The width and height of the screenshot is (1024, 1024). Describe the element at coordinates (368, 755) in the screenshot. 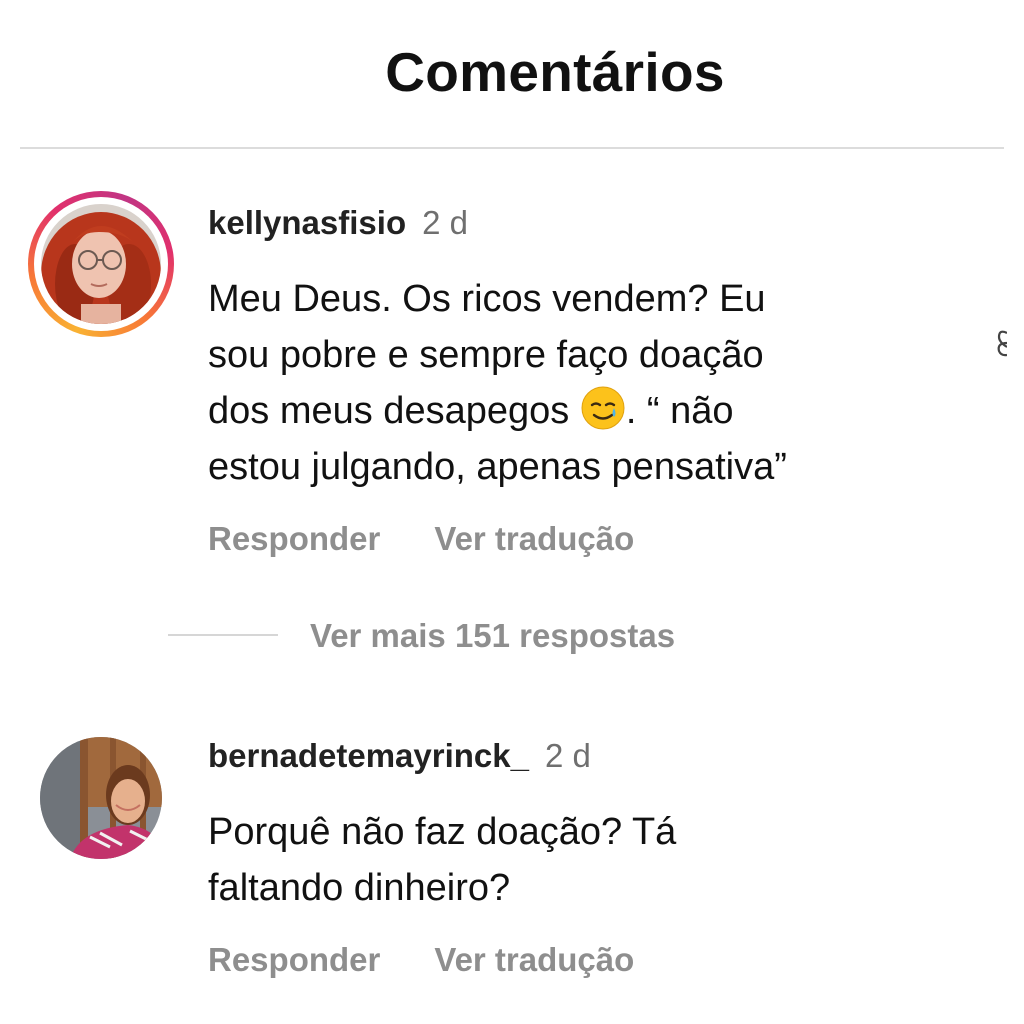

I see `username: bernadetemayrinck_` at that location.